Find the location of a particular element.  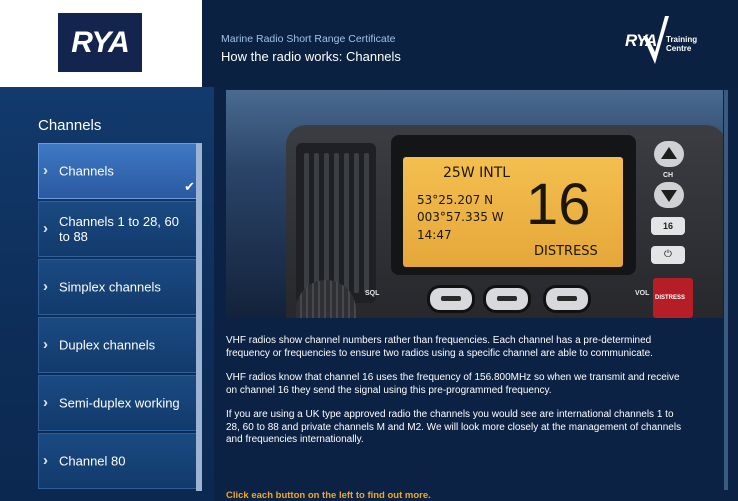

sidebar-title: Channels is located at coordinates (70, 125).